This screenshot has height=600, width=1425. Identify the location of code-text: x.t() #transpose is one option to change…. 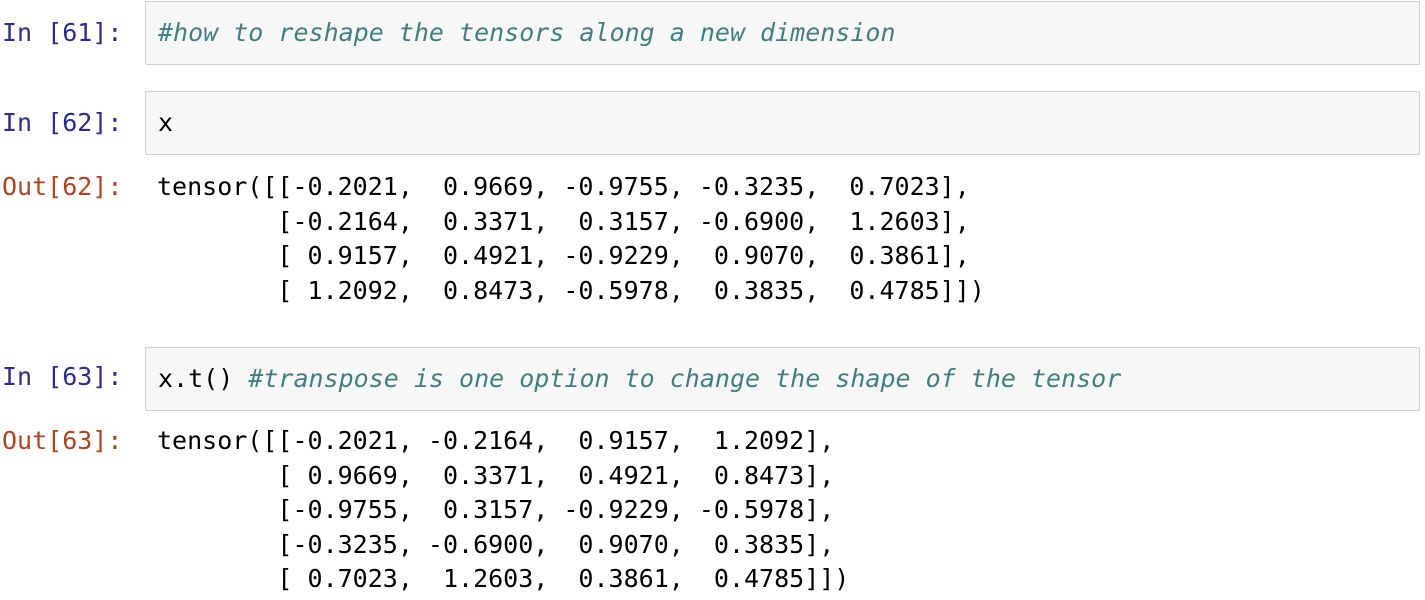
(639, 379).